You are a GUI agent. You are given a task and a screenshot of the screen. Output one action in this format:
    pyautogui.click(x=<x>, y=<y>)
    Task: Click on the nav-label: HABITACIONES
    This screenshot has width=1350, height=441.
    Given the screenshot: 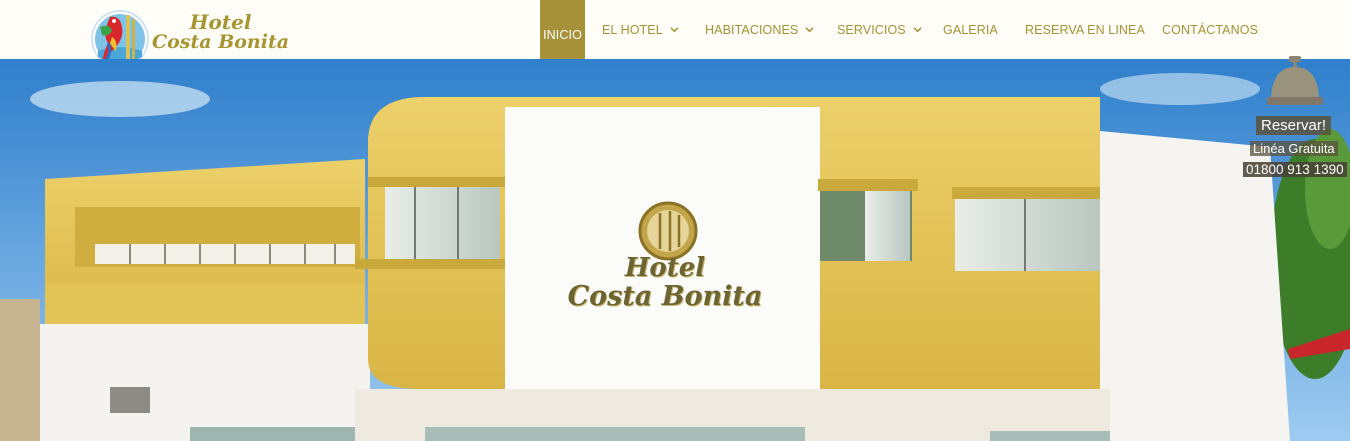 What is the action you would take?
    pyautogui.click(x=752, y=29)
    